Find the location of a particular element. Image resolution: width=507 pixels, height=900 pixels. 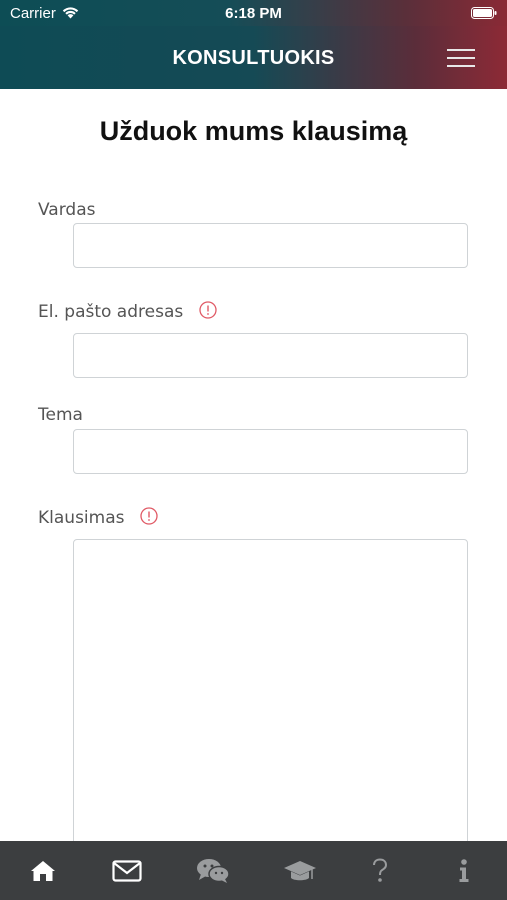

email-label: El. pašto adresas is located at coordinates (127, 311).